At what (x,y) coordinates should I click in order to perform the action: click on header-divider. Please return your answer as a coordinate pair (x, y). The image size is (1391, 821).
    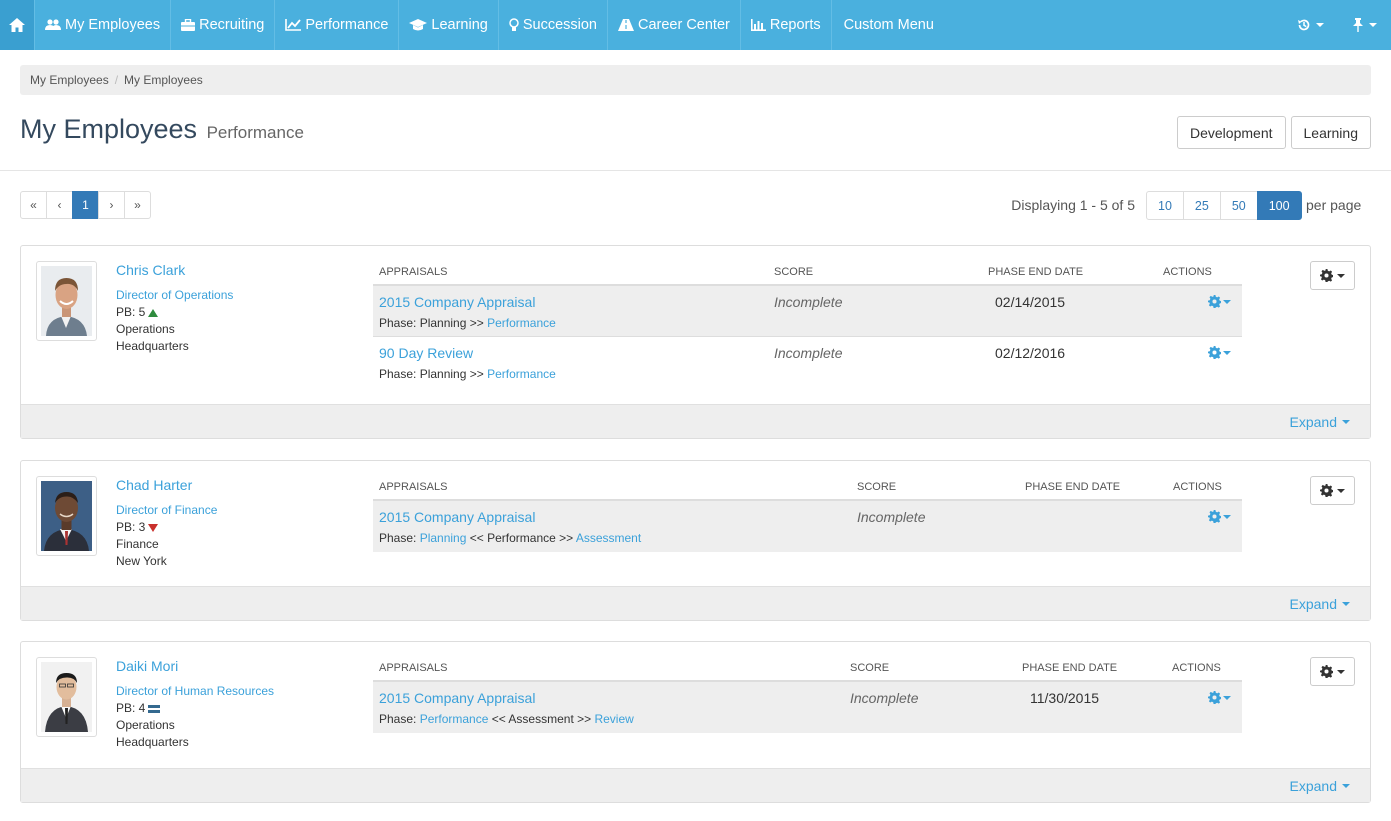
    Looking at the image, I should click on (695, 170).